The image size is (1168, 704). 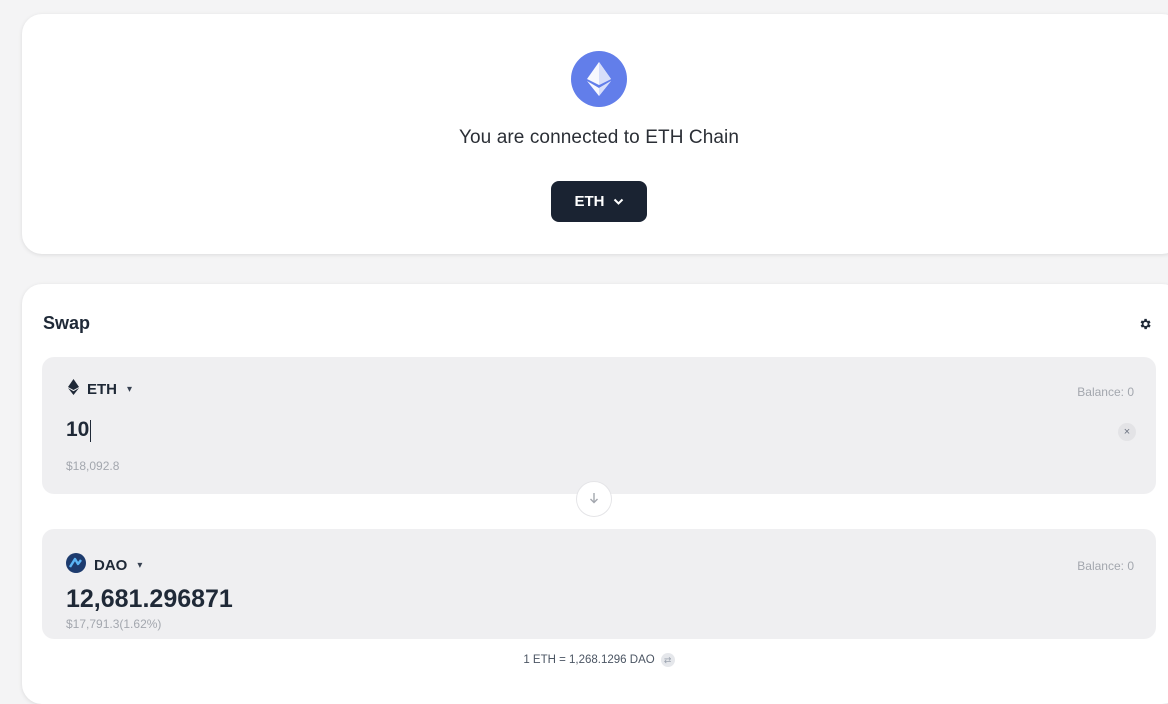 I want to click on ethereum-icon, so click(x=73, y=389).